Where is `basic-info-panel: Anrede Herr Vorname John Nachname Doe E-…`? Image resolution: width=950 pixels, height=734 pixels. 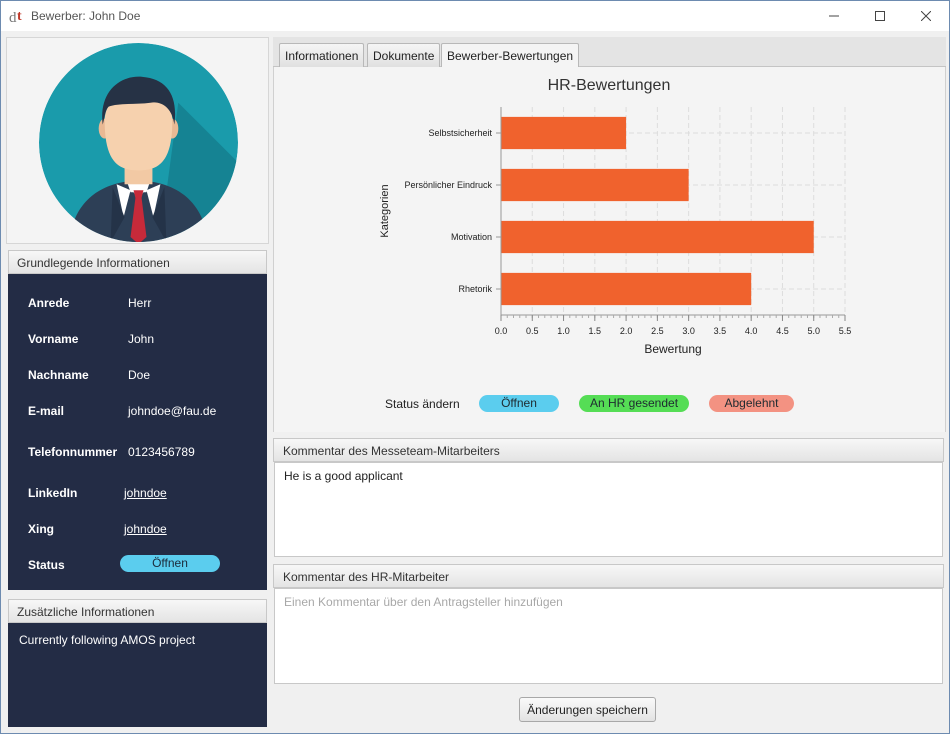 basic-info-panel: Anrede Herr Vorname John Nachname Doe E-… is located at coordinates (137, 432).